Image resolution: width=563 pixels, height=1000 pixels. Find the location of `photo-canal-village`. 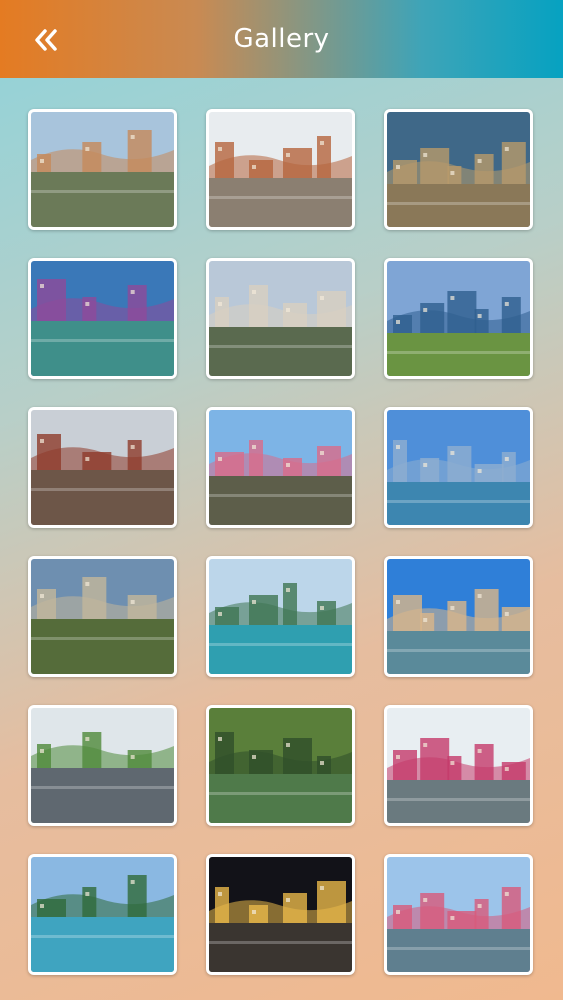

photo-canal-village is located at coordinates (102, 169).